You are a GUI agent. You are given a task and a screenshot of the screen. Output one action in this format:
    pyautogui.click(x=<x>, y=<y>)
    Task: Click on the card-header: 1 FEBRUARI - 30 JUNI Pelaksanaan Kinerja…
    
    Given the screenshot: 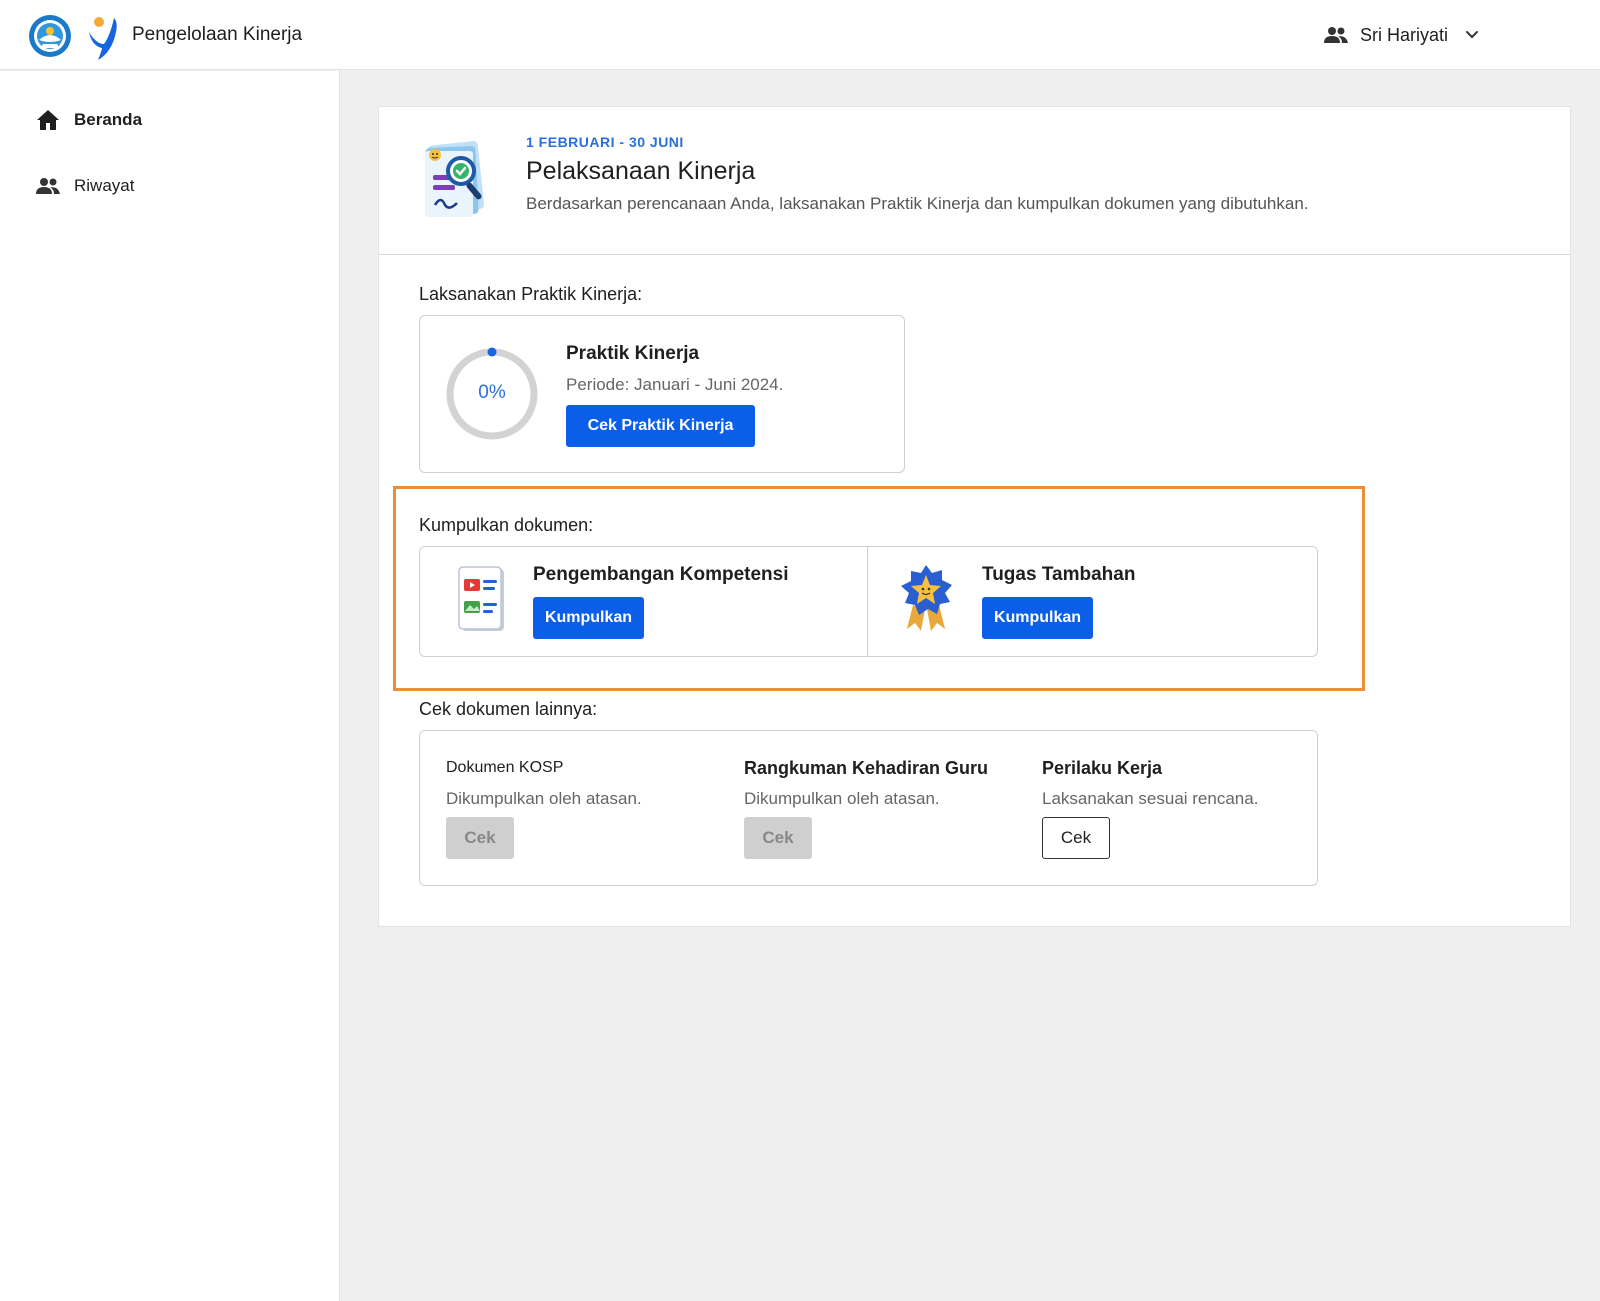 What is the action you would take?
    pyautogui.click(x=974, y=181)
    